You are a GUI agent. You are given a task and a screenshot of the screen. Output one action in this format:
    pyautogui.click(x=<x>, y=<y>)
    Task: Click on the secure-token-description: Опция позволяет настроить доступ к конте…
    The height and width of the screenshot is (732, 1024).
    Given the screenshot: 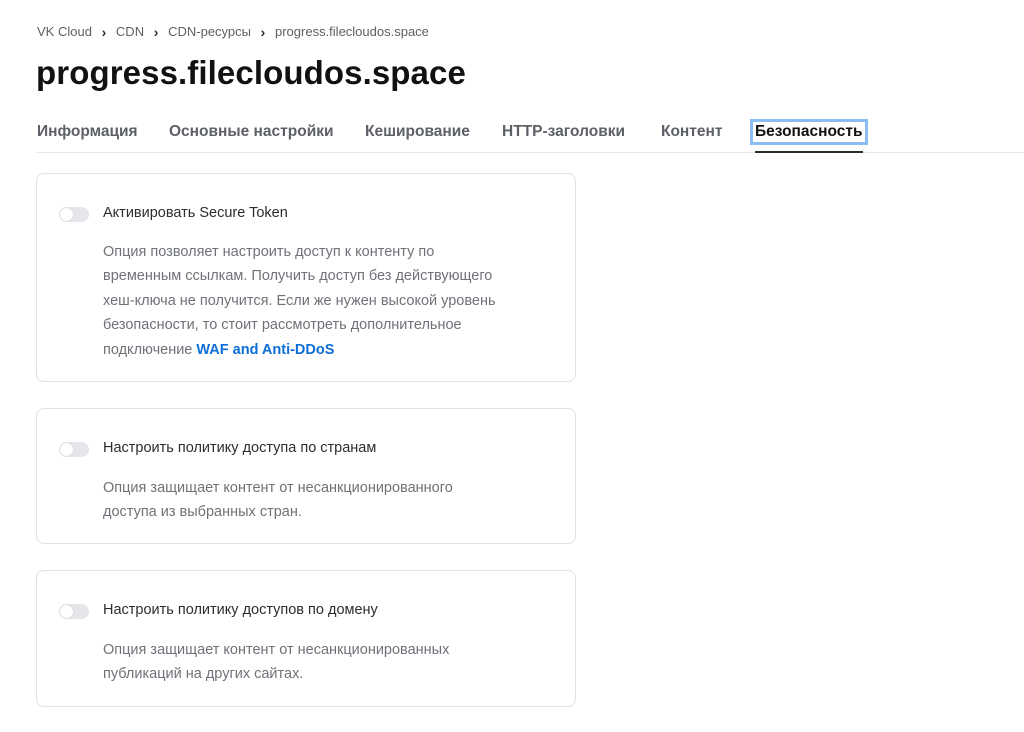 What is the action you would take?
    pyautogui.click(x=323, y=301)
    